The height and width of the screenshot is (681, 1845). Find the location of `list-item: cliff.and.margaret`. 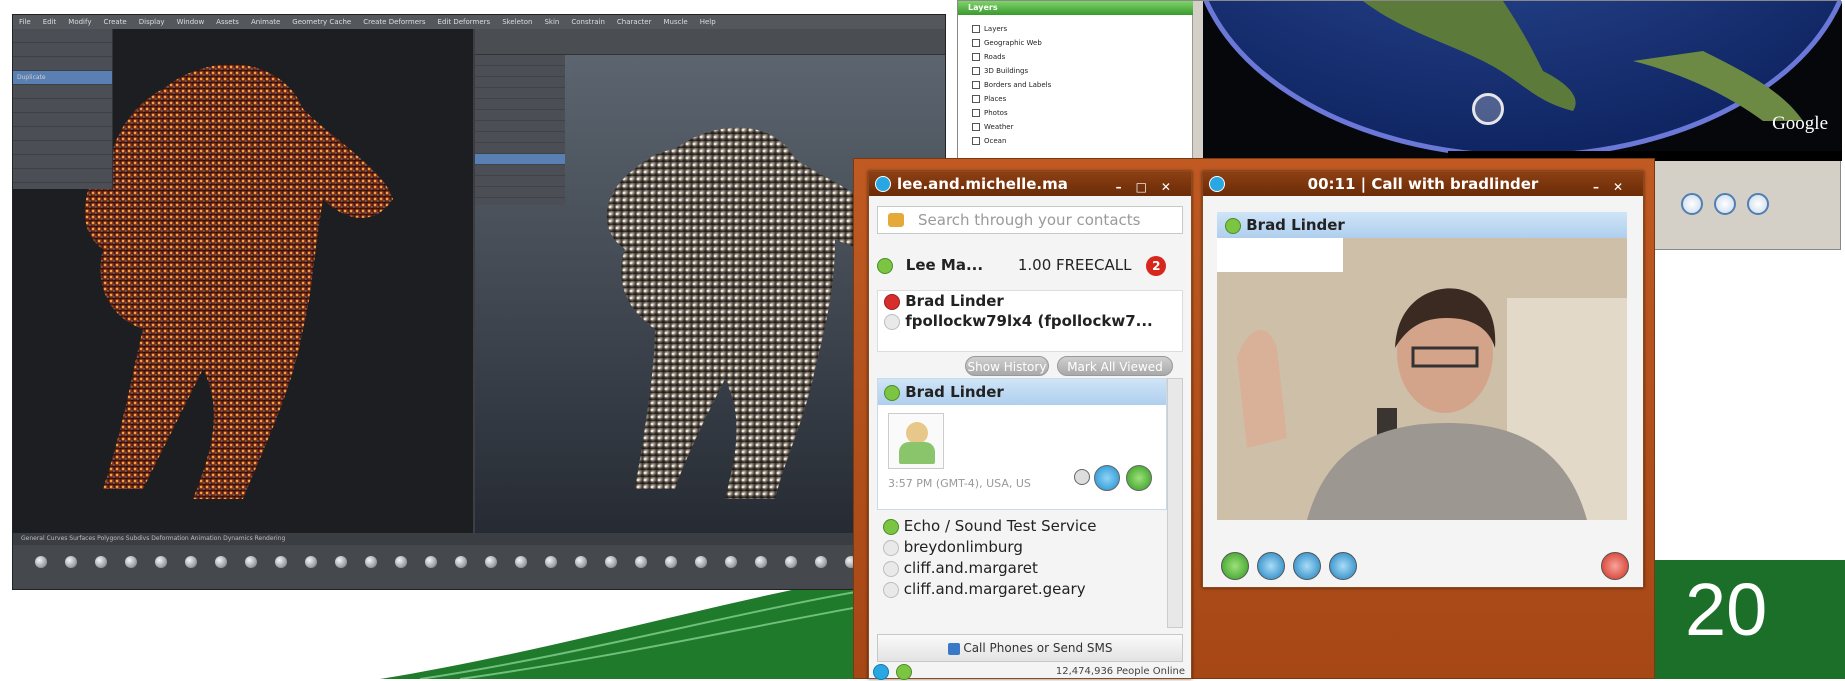

list-item: cliff.and.margaret is located at coordinates (1022, 568).